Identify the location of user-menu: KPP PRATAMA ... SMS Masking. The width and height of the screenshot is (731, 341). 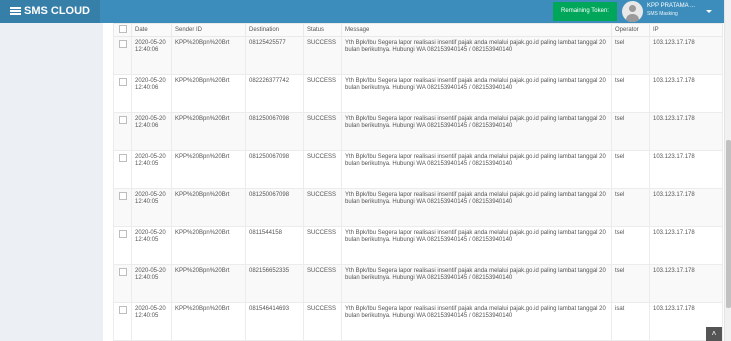
(669, 11).